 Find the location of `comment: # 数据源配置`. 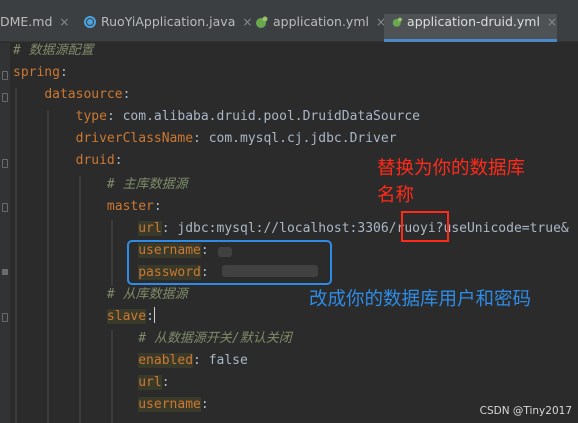

comment: # 数据源配置 is located at coordinates (53, 50).